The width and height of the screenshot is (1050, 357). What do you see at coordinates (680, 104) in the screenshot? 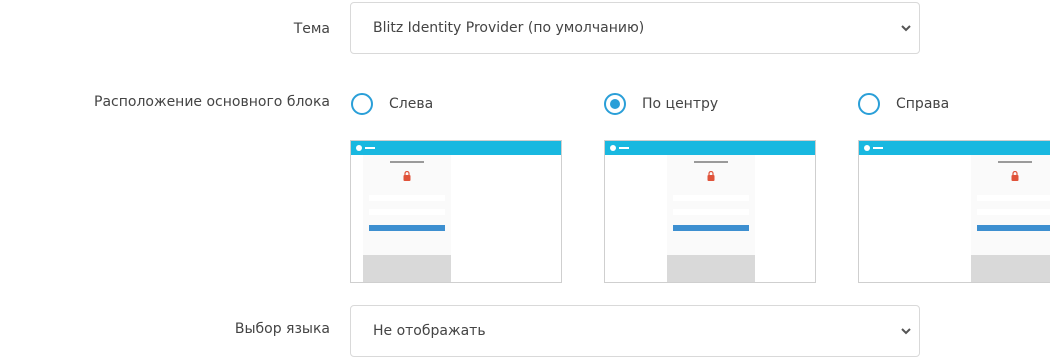
I see `radio-center-label: По центру` at bounding box center [680, 104].